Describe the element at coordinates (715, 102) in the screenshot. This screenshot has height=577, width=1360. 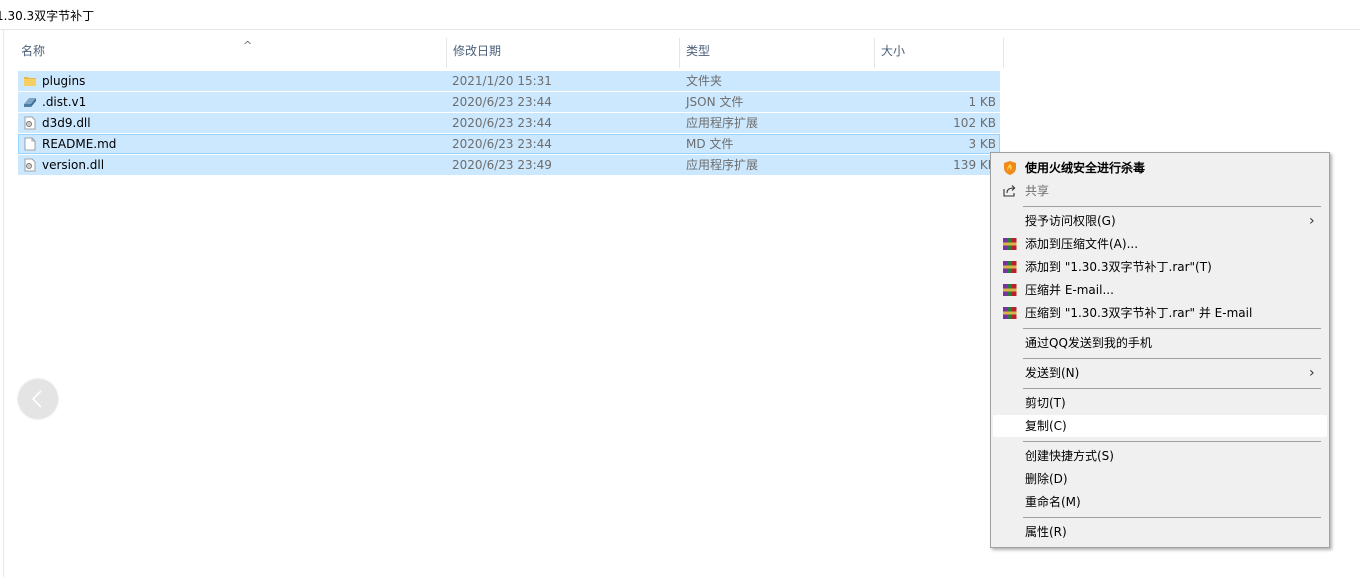
I see `file-type: JSON 文件` at that location.